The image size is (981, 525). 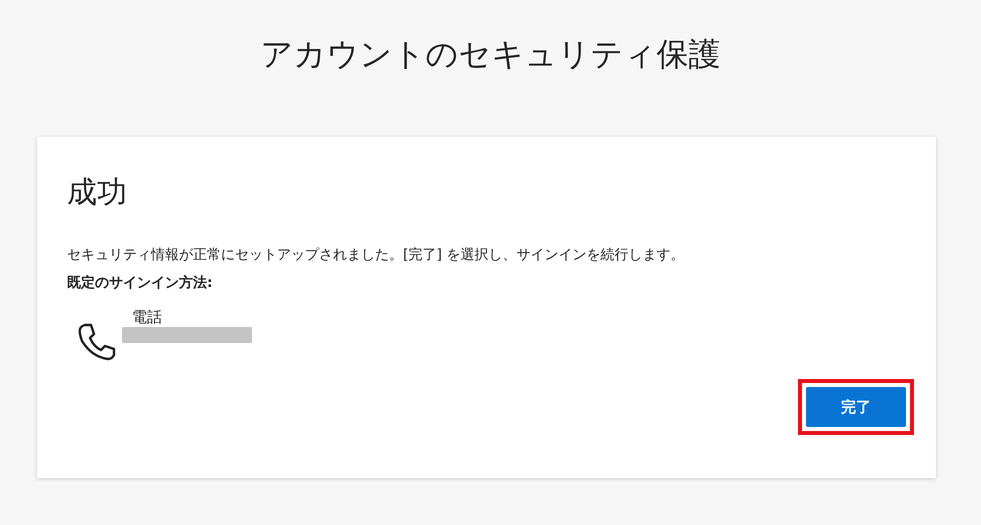 What do you see at coordinates (490, 54) in the screenshot?
I see `page-title: アカウントのセキュリティ保護` at bounding box center [490, 54].